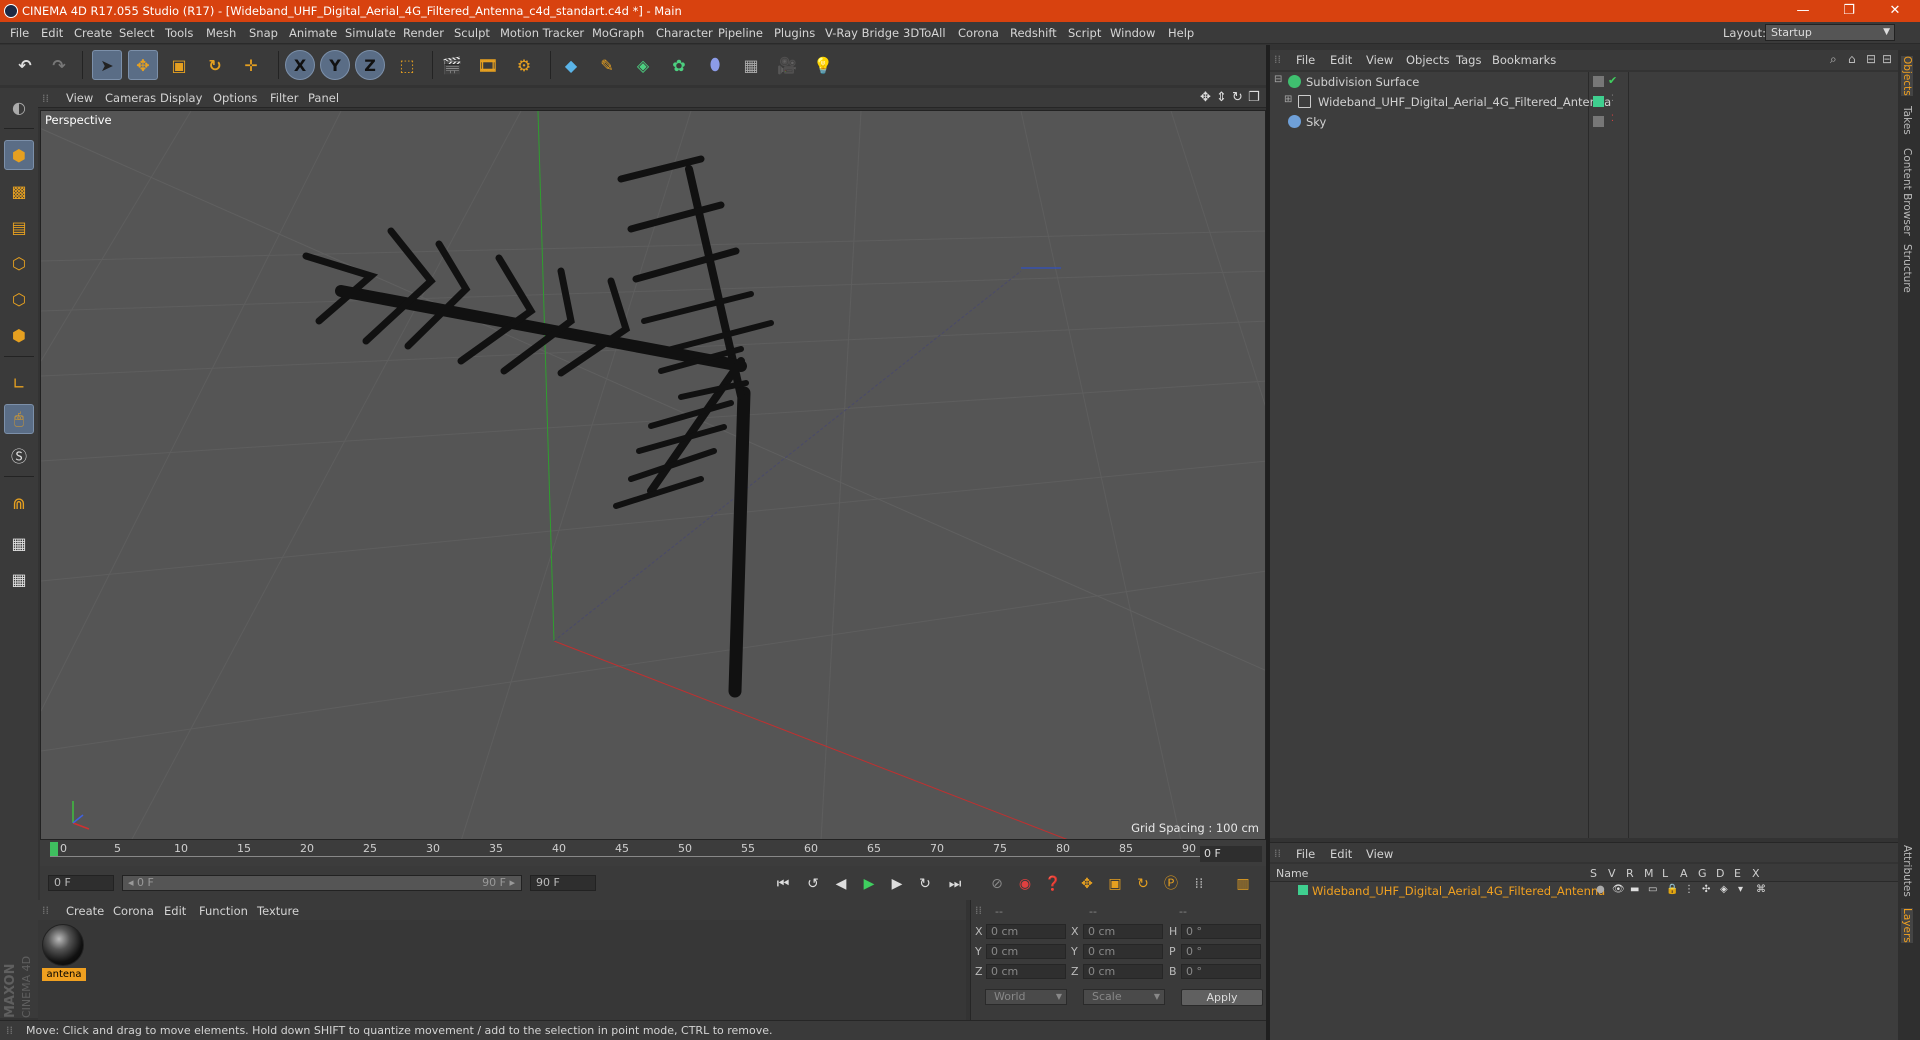 The height and width of the screenshot is (1040, 1920). Describe the element at coordinates (1584, 122) in the screenshot. I see `object-row-sky: Sky ⁚` at that location.